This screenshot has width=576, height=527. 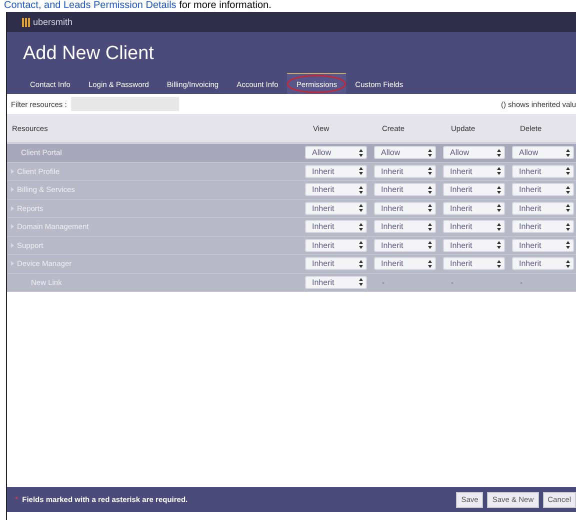 I want to click on annotation-ellipse, so click(x=316, y=84).